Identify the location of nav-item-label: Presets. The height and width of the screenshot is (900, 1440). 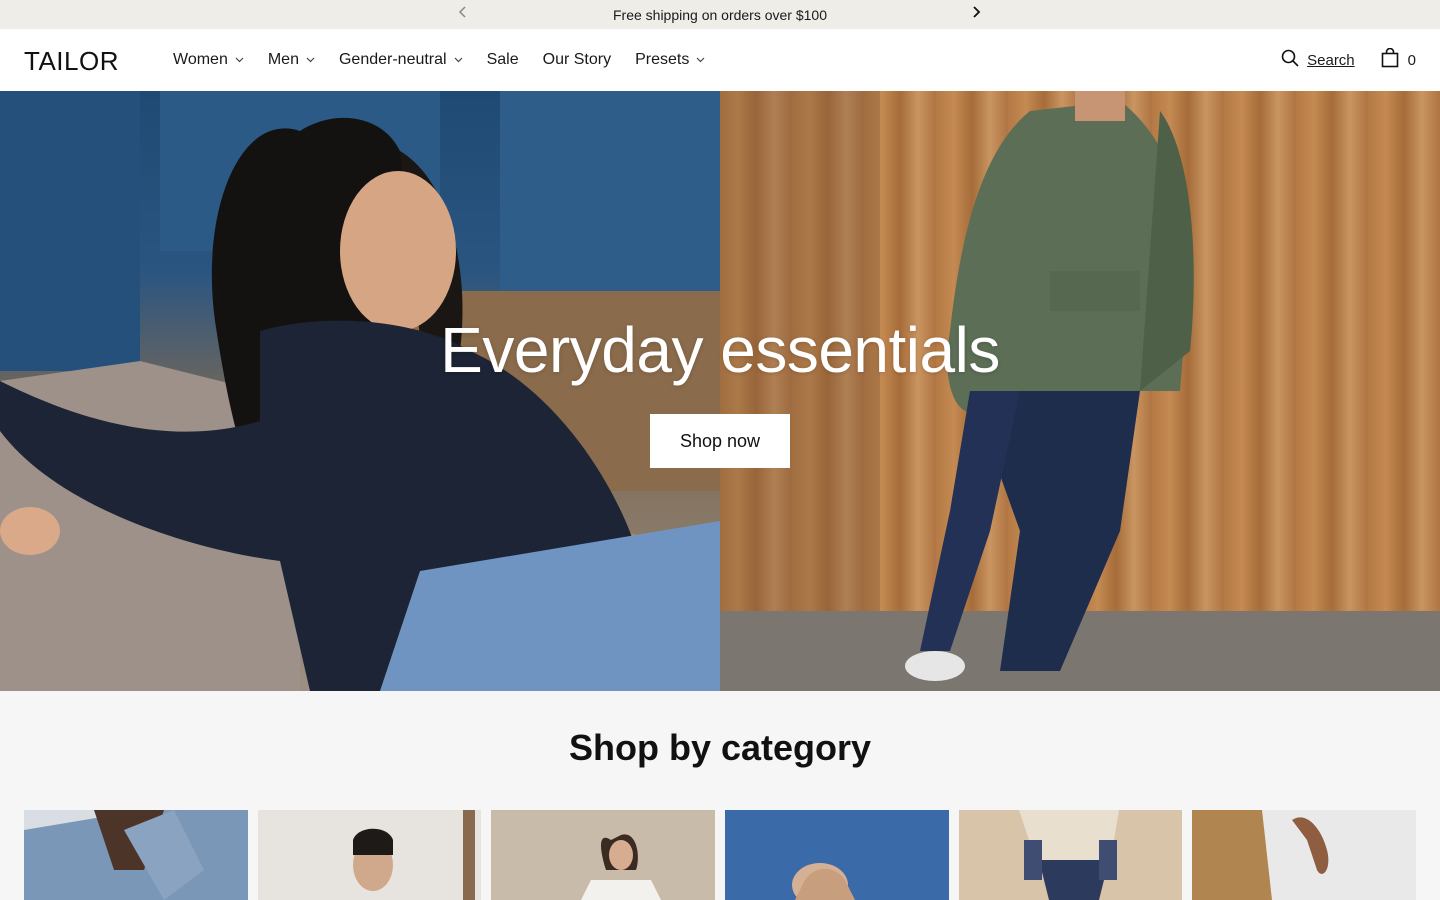
(662, 59).